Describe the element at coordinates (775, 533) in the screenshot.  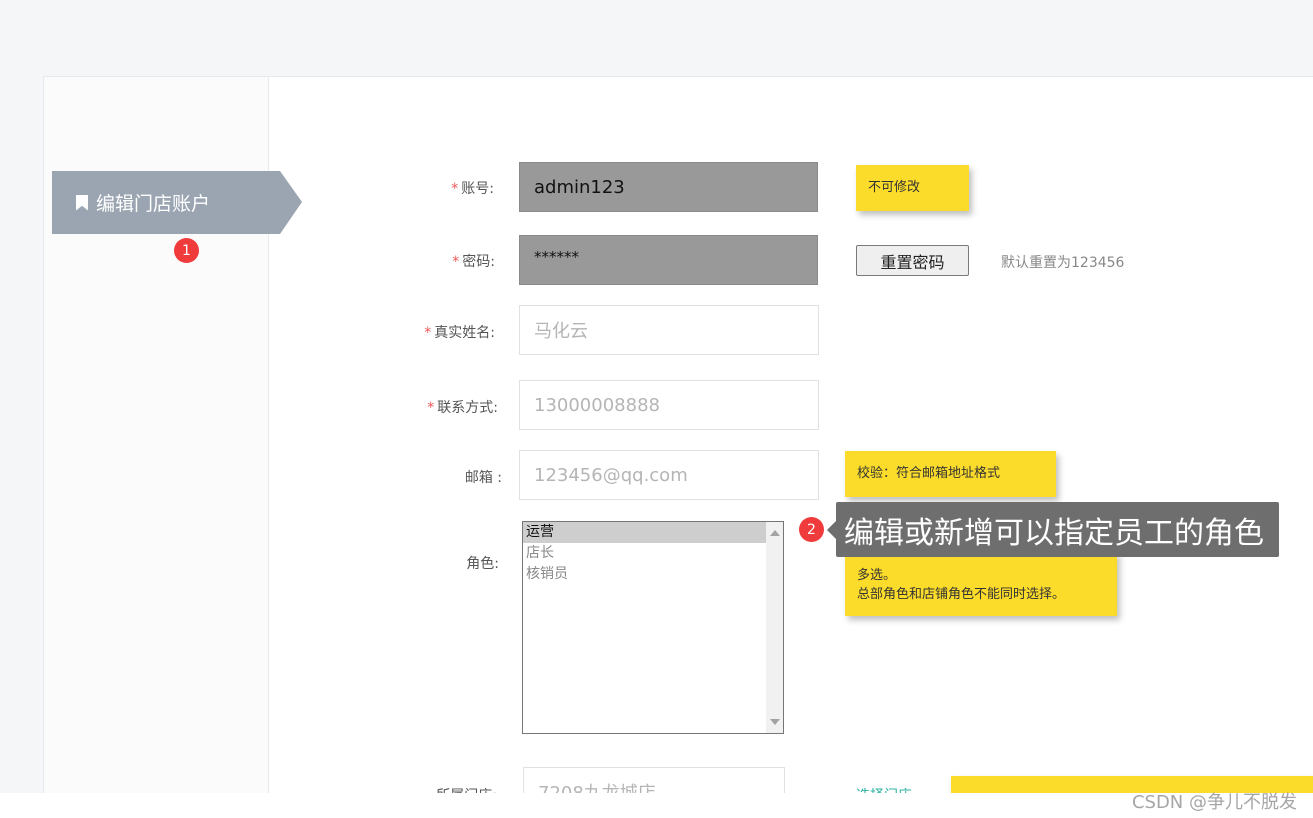
I see `scroll-up-icon` at that location.